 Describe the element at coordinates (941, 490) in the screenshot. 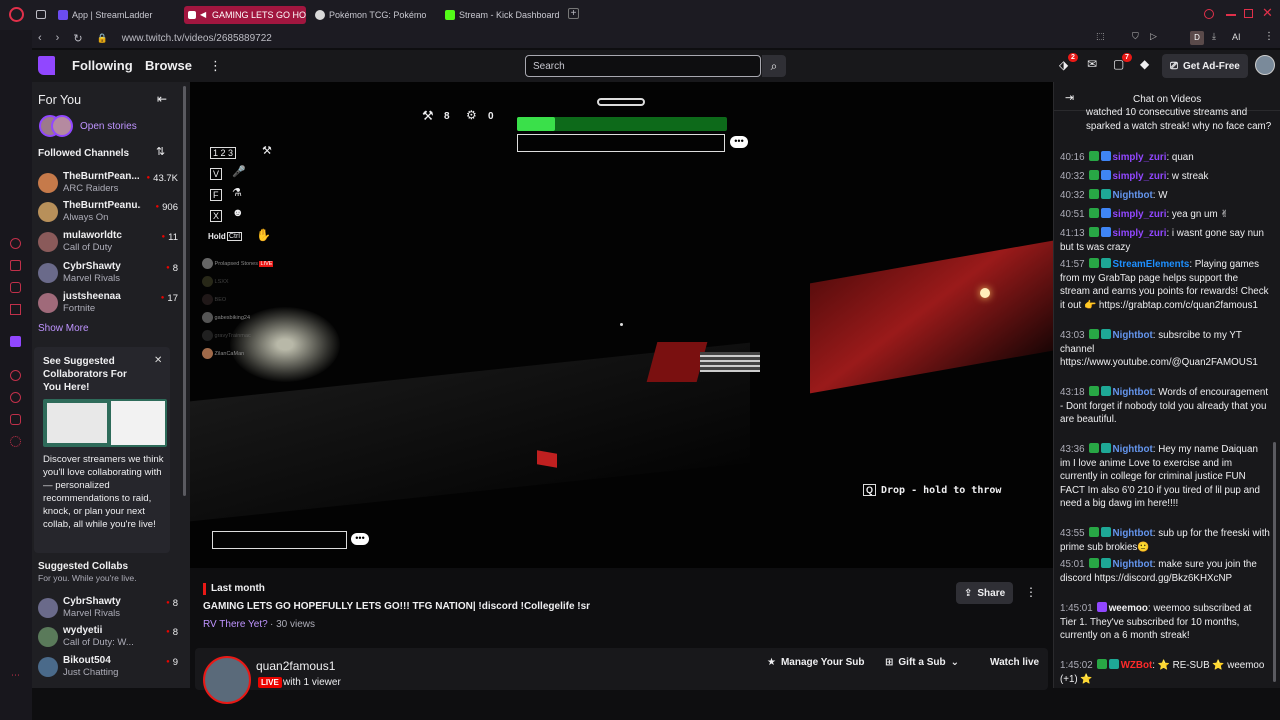

I see `drop-hint-text: Drop - hold to throw` at that location.